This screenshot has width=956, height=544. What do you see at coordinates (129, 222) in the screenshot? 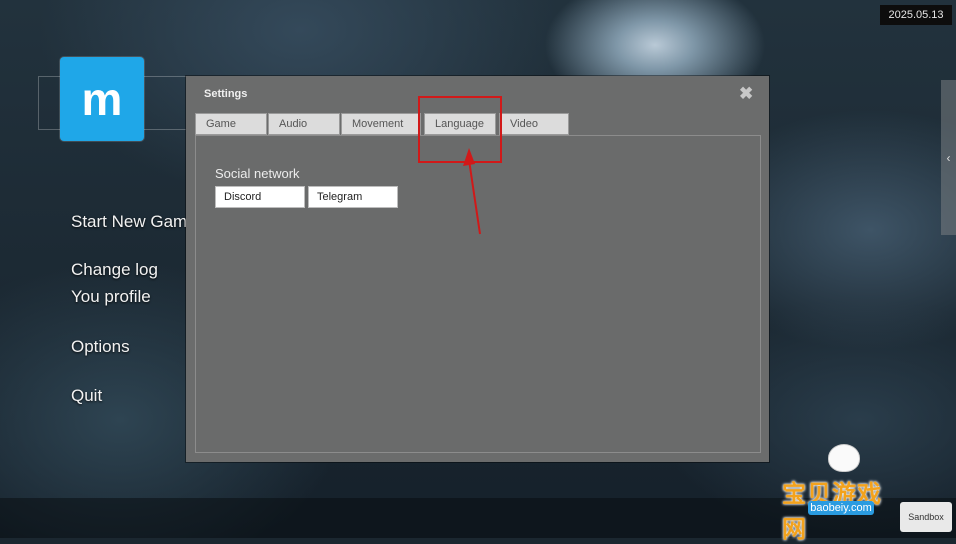
I see `menu-start-new-game: Start New Gam` at bounding box center [129, 222].